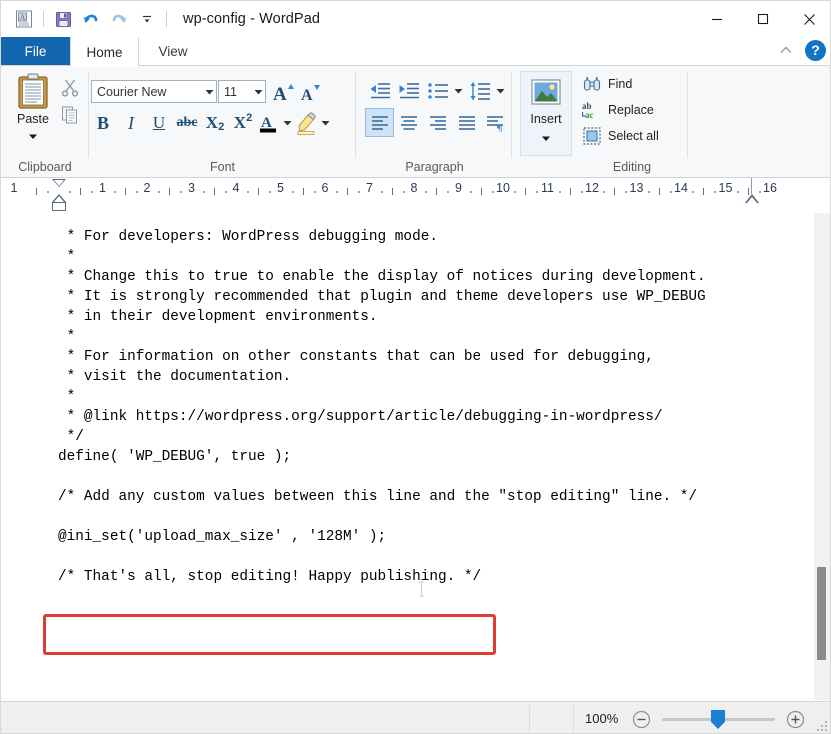  I want to click on align-right-button, so click(437, 122).